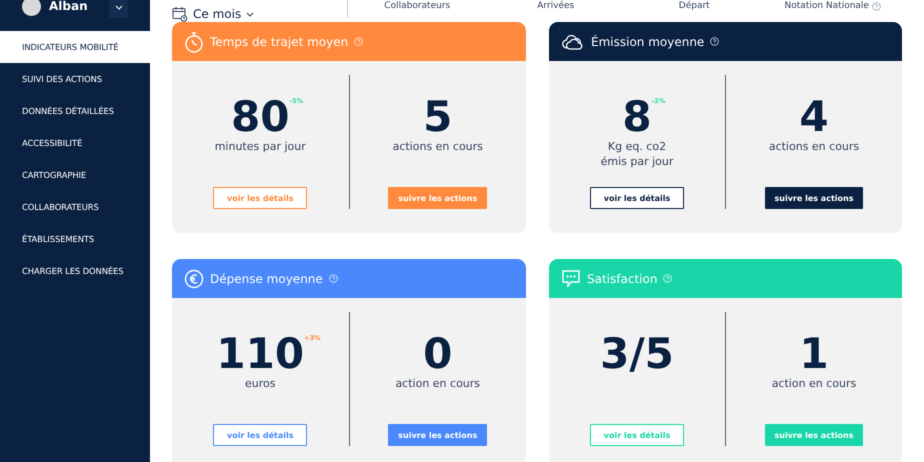 Image resolution: width=924 pixels, height=462 pixels. Describe the element at coordinates (637, 154) in the screenshot. I see `indicator-unit: Kg eq. co2 émis par jour` at that location.